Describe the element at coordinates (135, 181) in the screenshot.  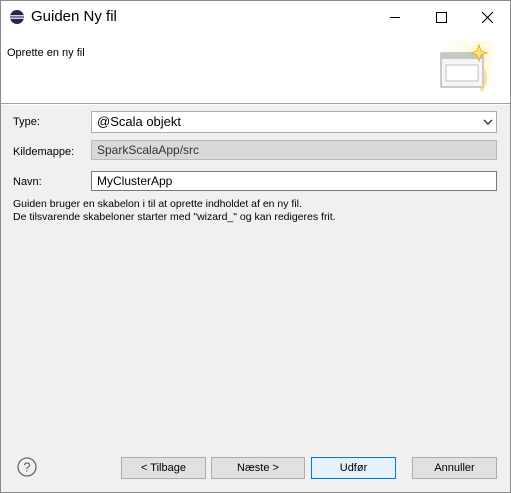
I see `name-input-value: MyClusterApp` at that location.